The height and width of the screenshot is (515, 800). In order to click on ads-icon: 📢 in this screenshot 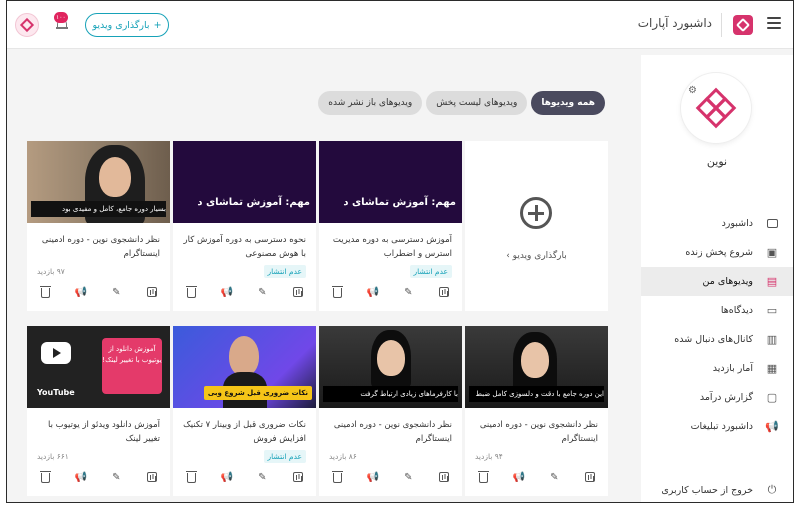, I will do `click(772, 426)`.